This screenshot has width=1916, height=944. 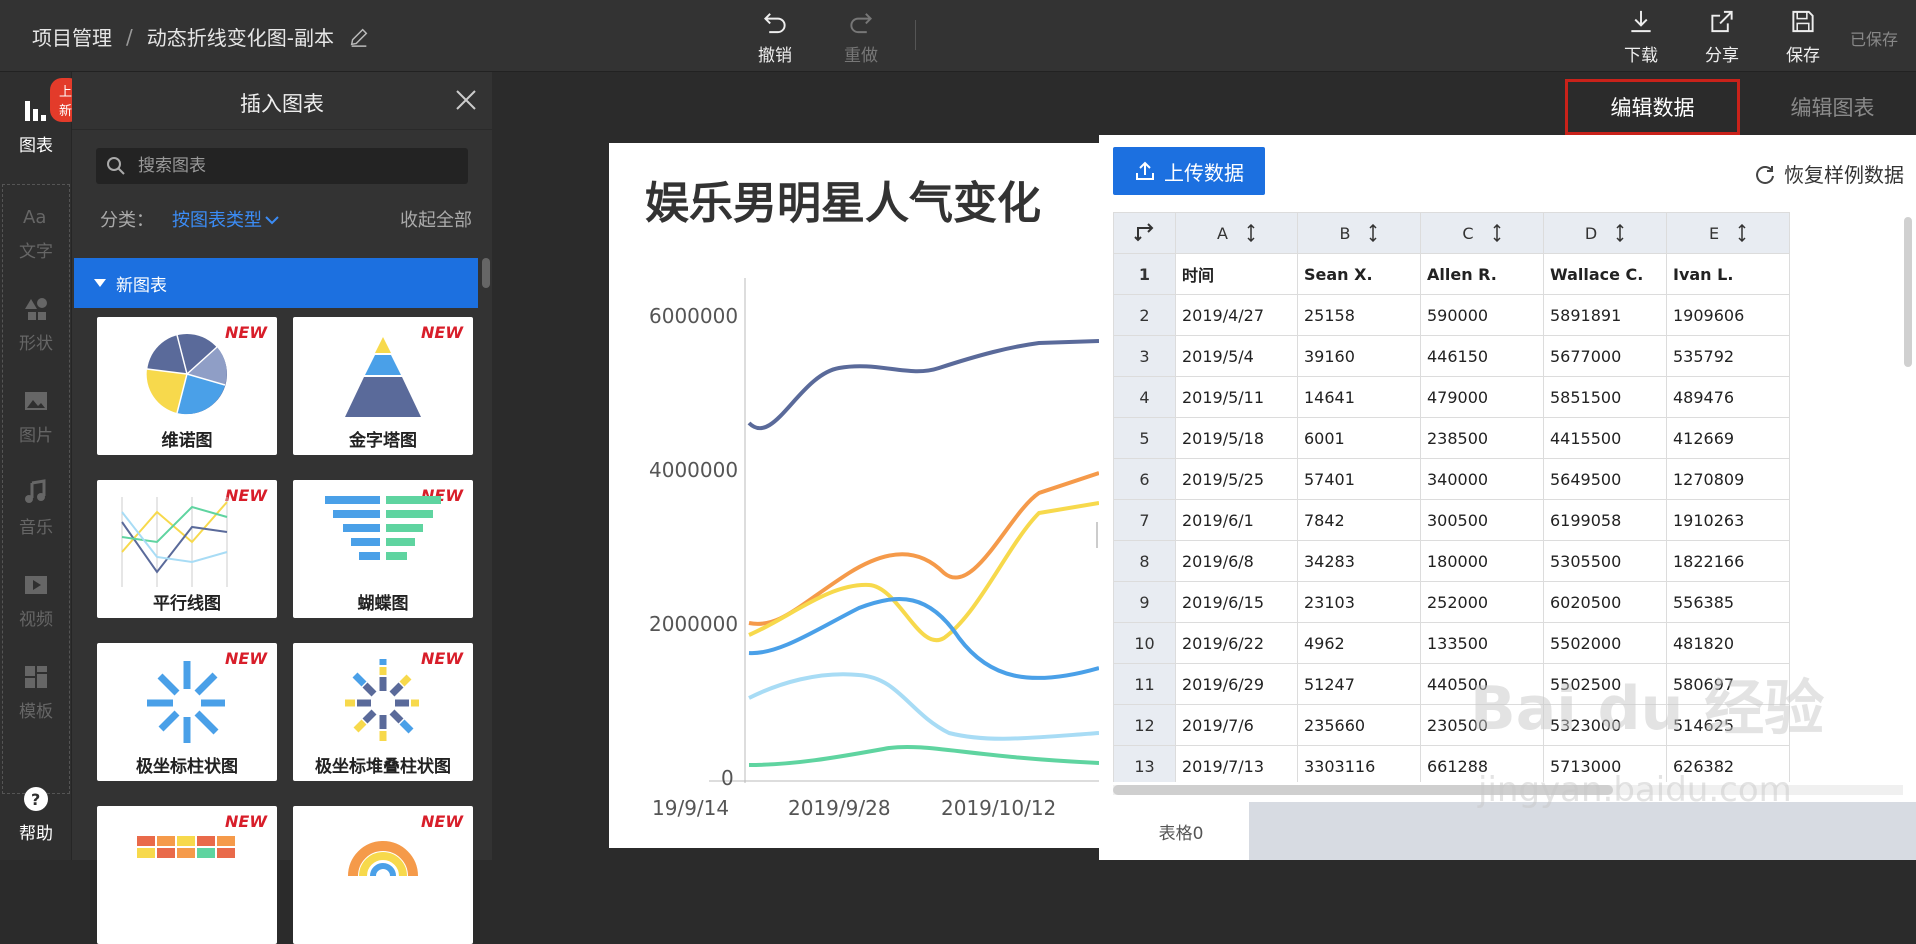 I want to click on grid-vertical-scrollbar, so click(x=1908, y=292).